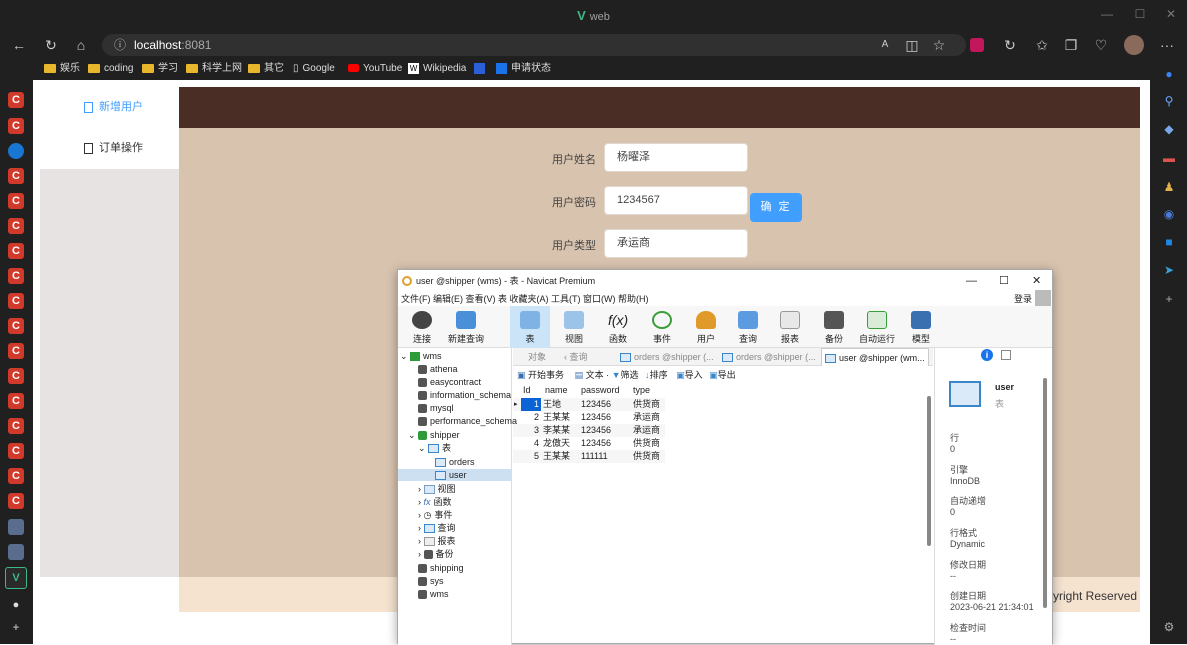  I want to click on table-row: 3 李某某 123456 承运商, so click(589, 430).